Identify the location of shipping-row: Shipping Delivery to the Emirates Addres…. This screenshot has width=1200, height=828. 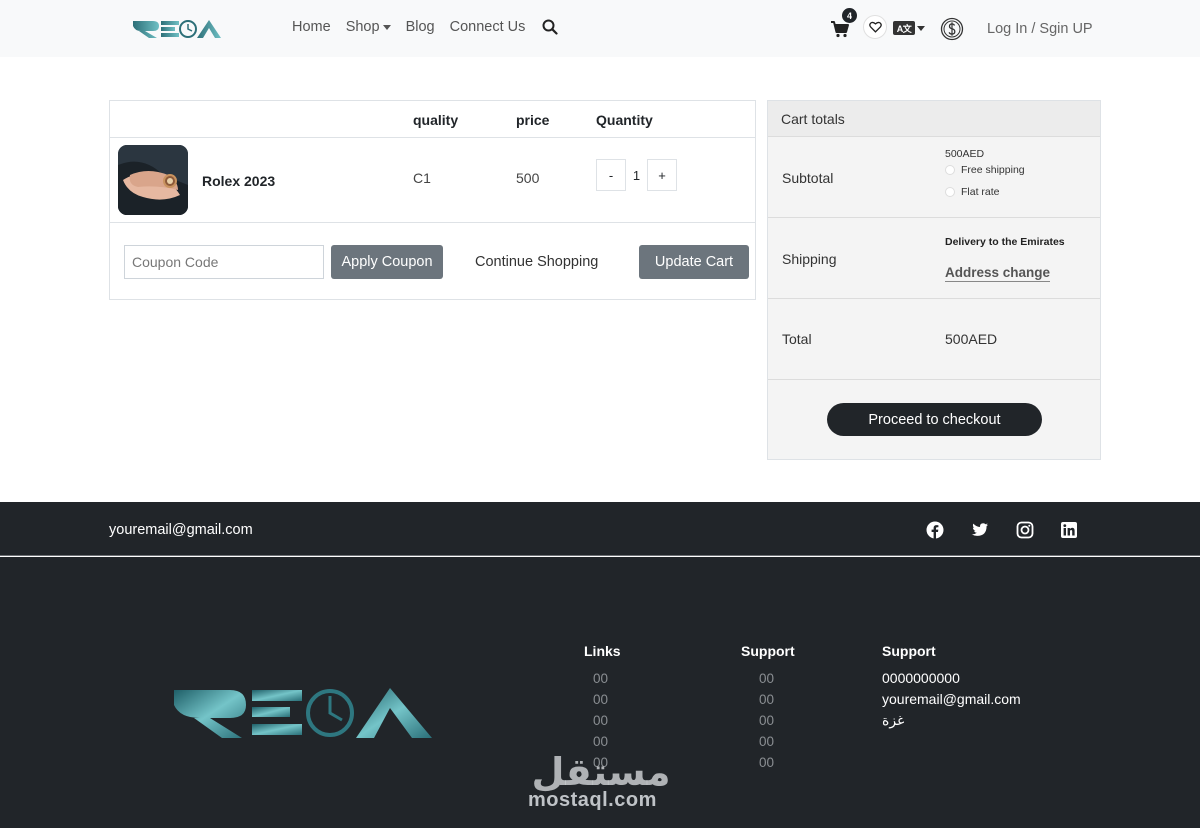
(934, 258).